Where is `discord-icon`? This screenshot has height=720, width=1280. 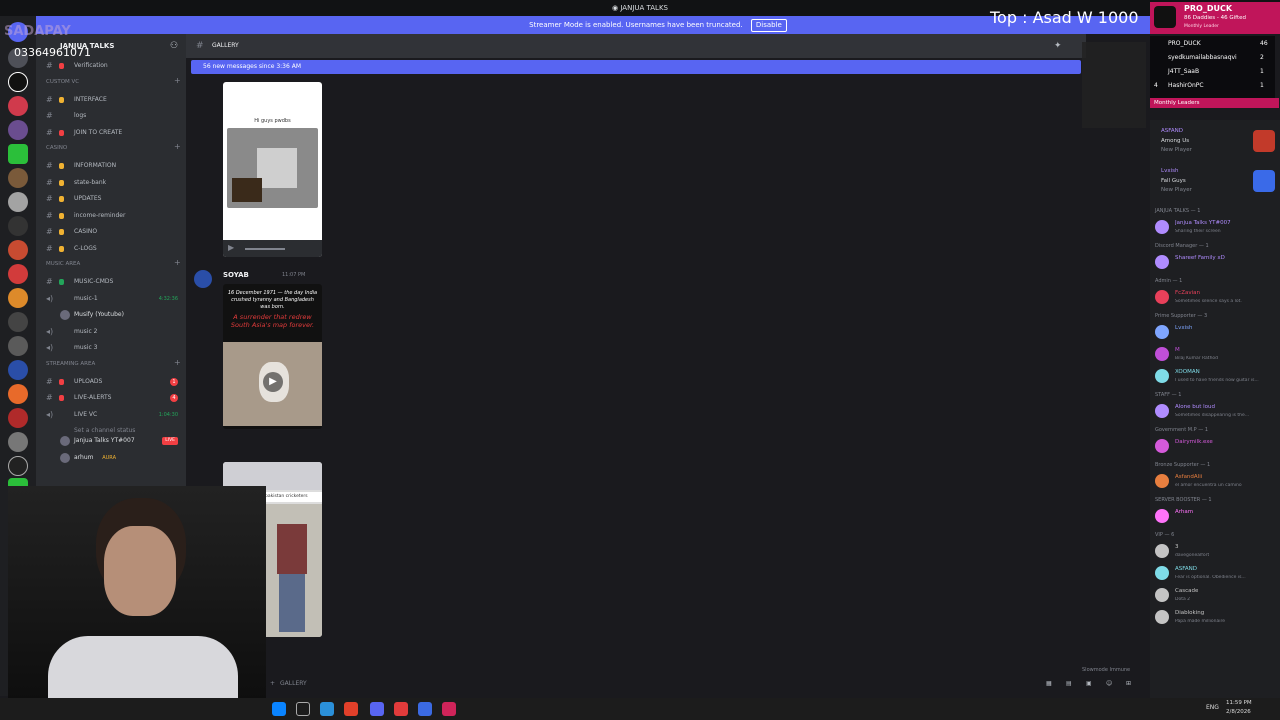 discord-icon is located at coordinates (377, 709).